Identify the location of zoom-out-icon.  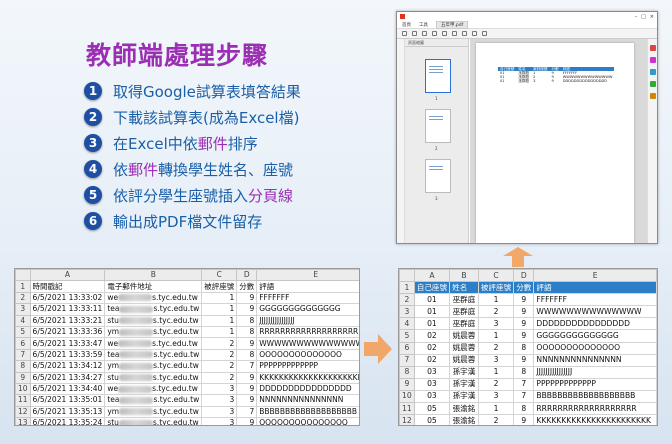
(474, 33).